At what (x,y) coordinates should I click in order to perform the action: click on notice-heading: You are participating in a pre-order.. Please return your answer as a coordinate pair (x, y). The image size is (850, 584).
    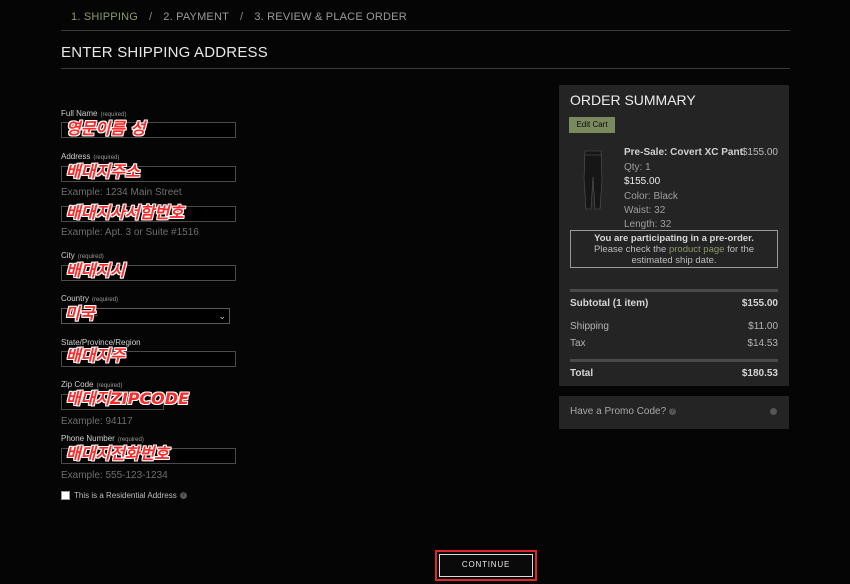
    Looking at the image, I should click on (674, 238).